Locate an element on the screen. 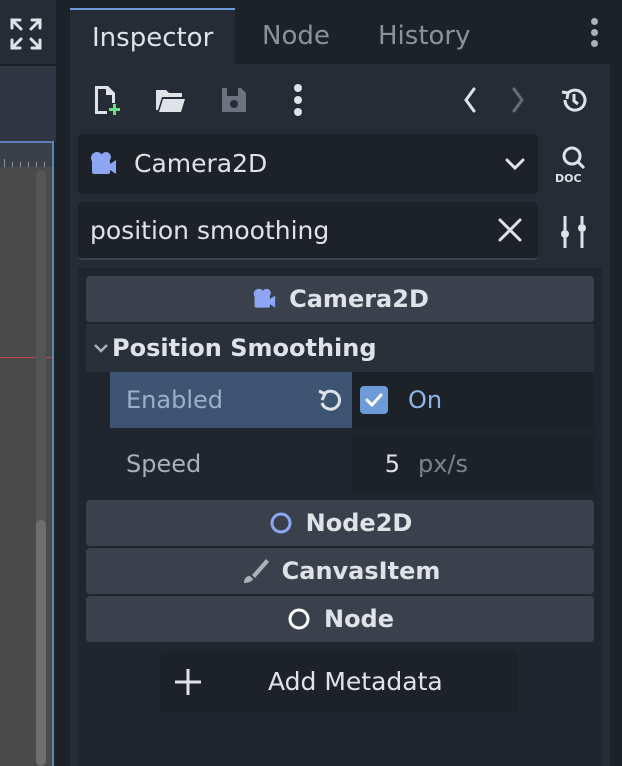 The width and height of the screenshot is (622, 766). inspector-toolbar is located at coordinates (340, 99).